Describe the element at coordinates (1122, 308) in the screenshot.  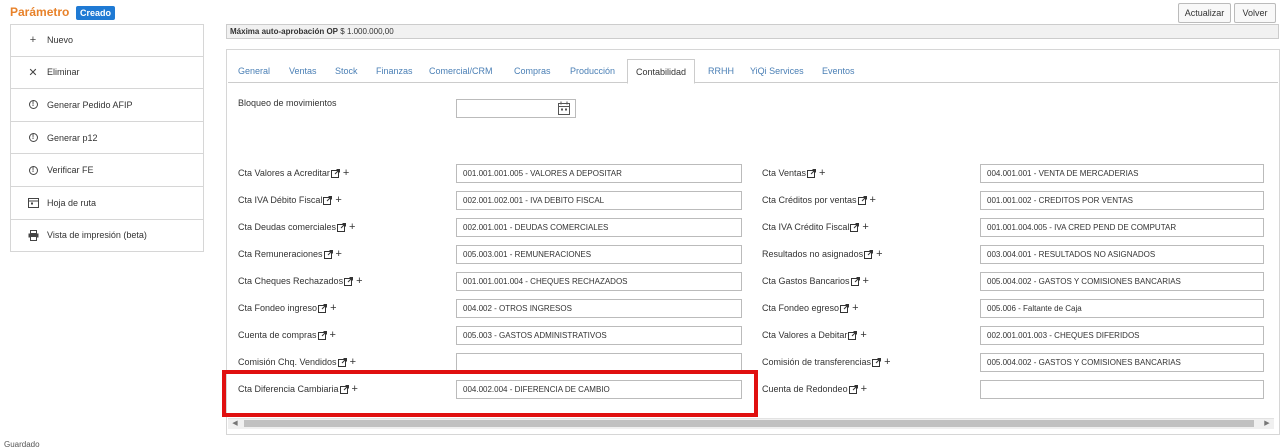
I see `account-field-right-5: 005.006 - Faltante de Caja` at that location.